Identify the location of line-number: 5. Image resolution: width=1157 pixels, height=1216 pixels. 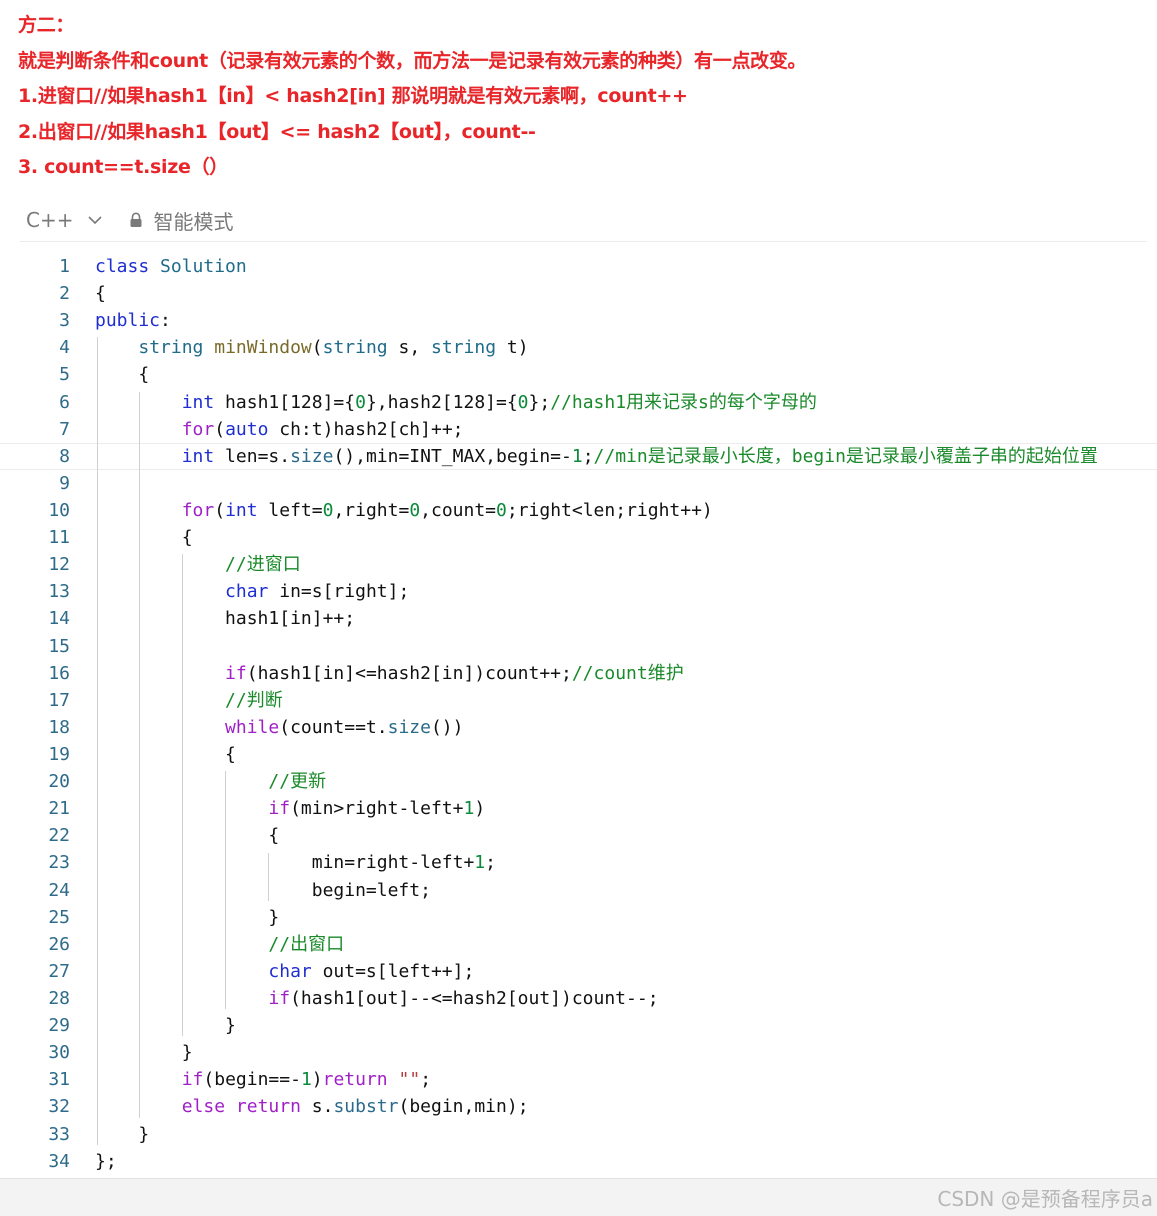
(64, 375).